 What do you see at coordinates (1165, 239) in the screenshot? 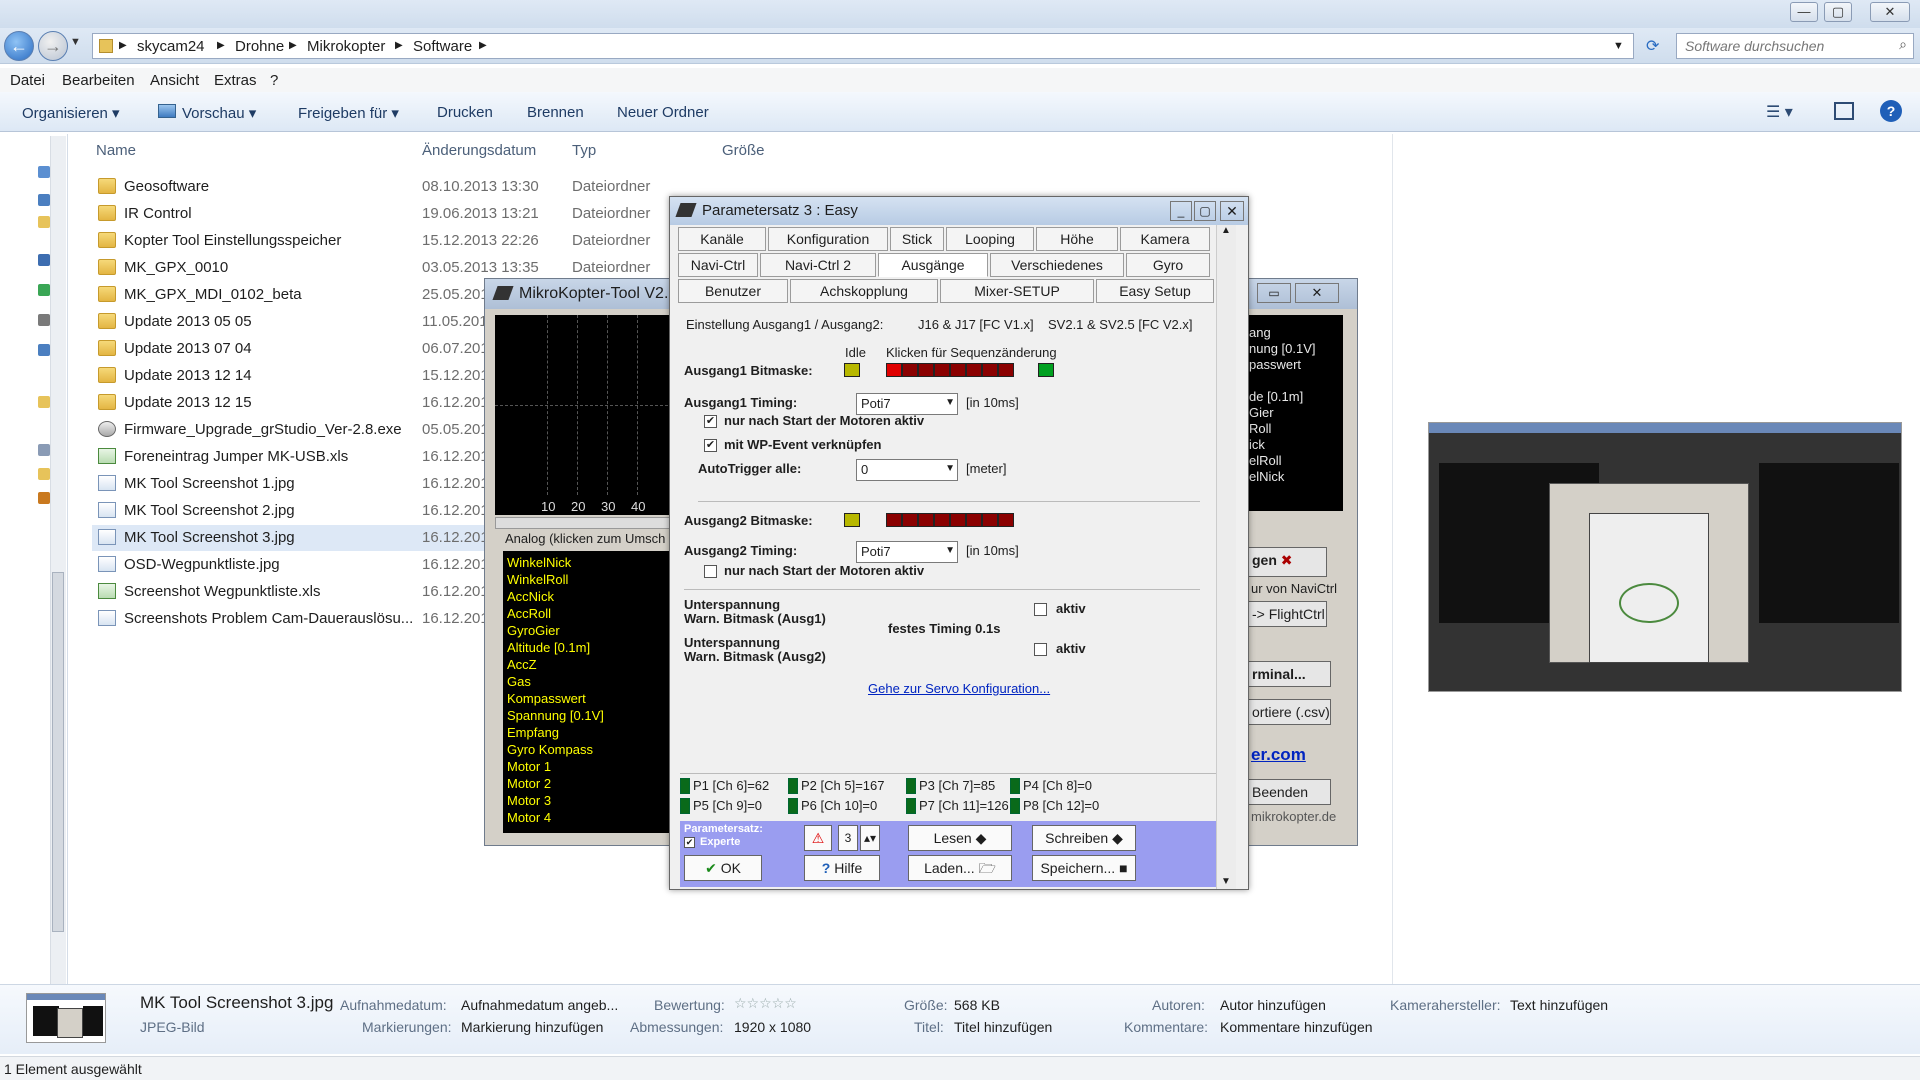
I see `tab-kamera: Kamera` at bounding box center [1165, 239].